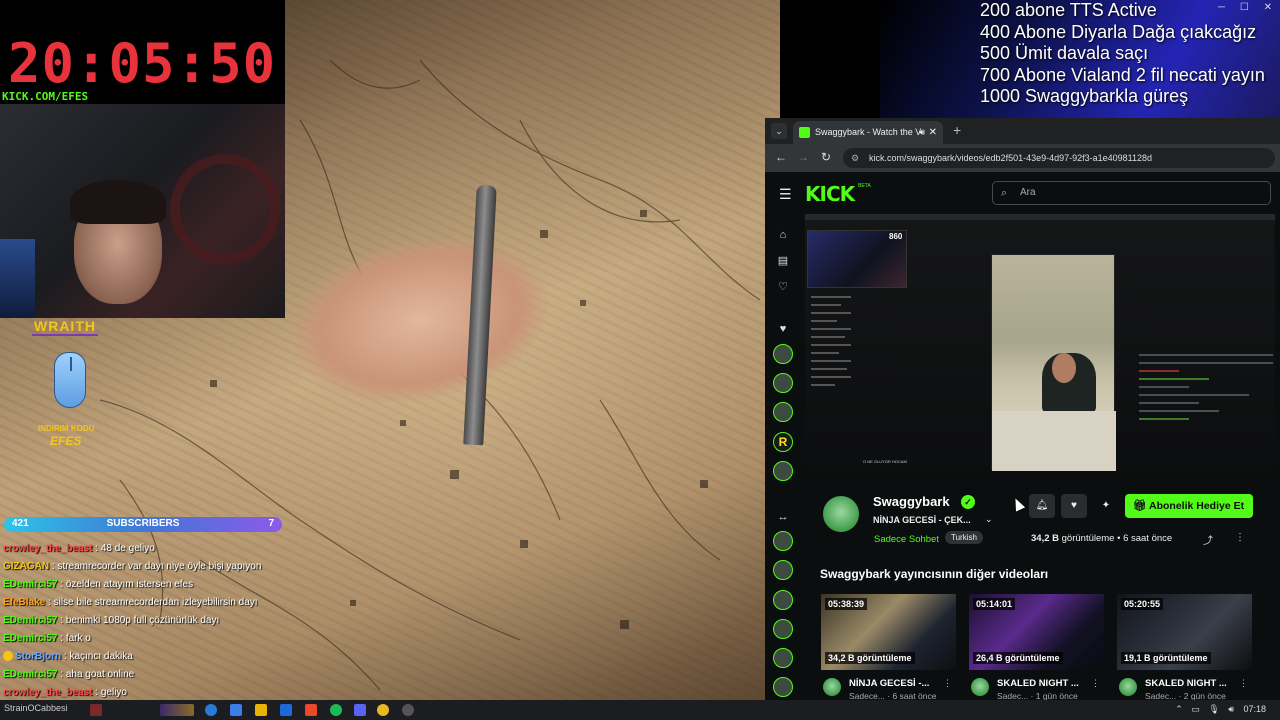 This screenshot has height=720, width=1280. Describe the element at coordinates (1166, 658) in the screenshot. I see `video-views: 19,1 B görüntüleme` at that location.